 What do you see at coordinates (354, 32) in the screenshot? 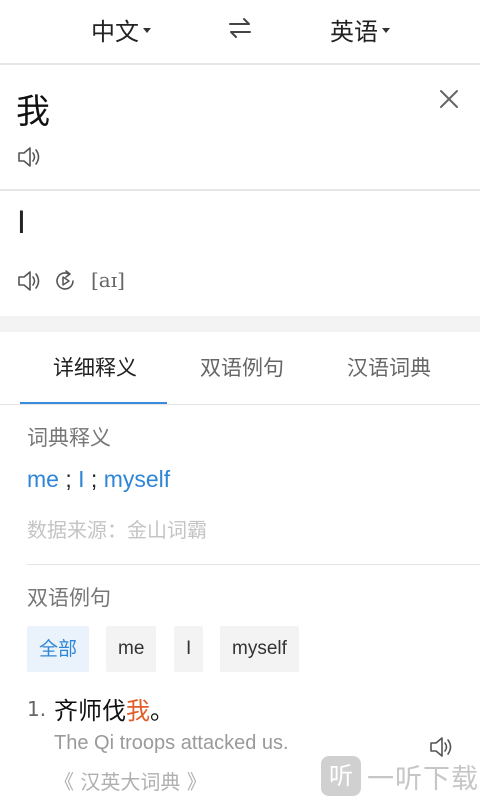
I see `target-language-label: 英语` at bounding box center [354, 32].